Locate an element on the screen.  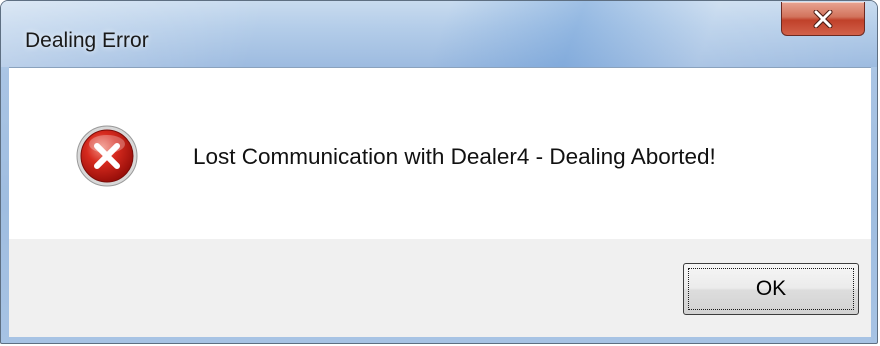
close-icon is located at coordinates (823, 18).